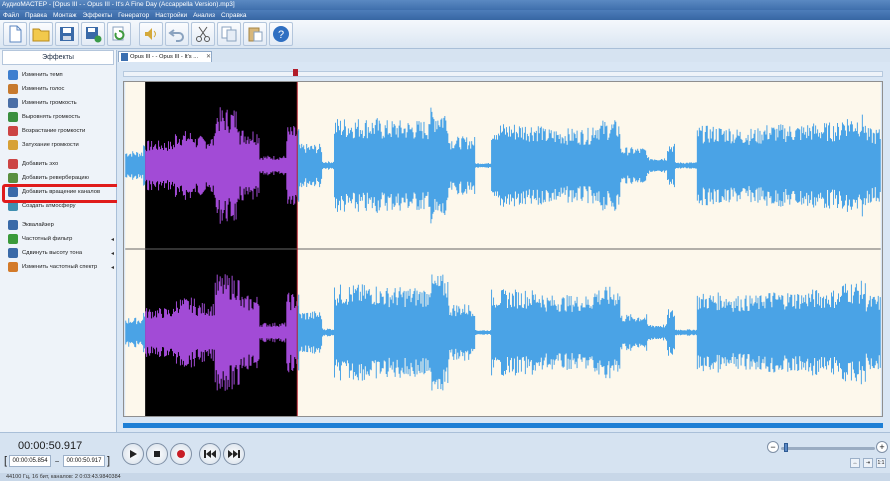 The height and width of the screenshot is (481, 890). Describe the element at coordinates (828, 448) in the screenshot. I see `zoom-slider` at that location.